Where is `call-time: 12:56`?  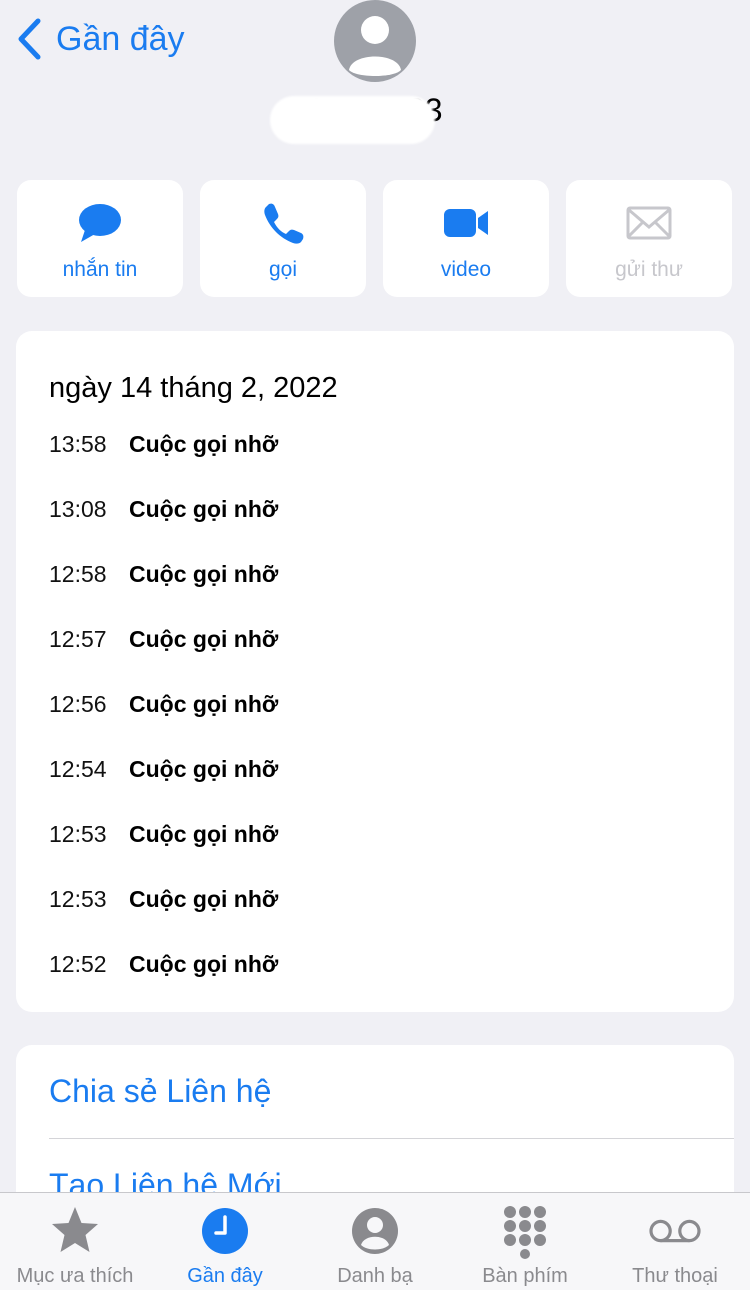
call-time: 12:56 is located at coordinates (78, 704).